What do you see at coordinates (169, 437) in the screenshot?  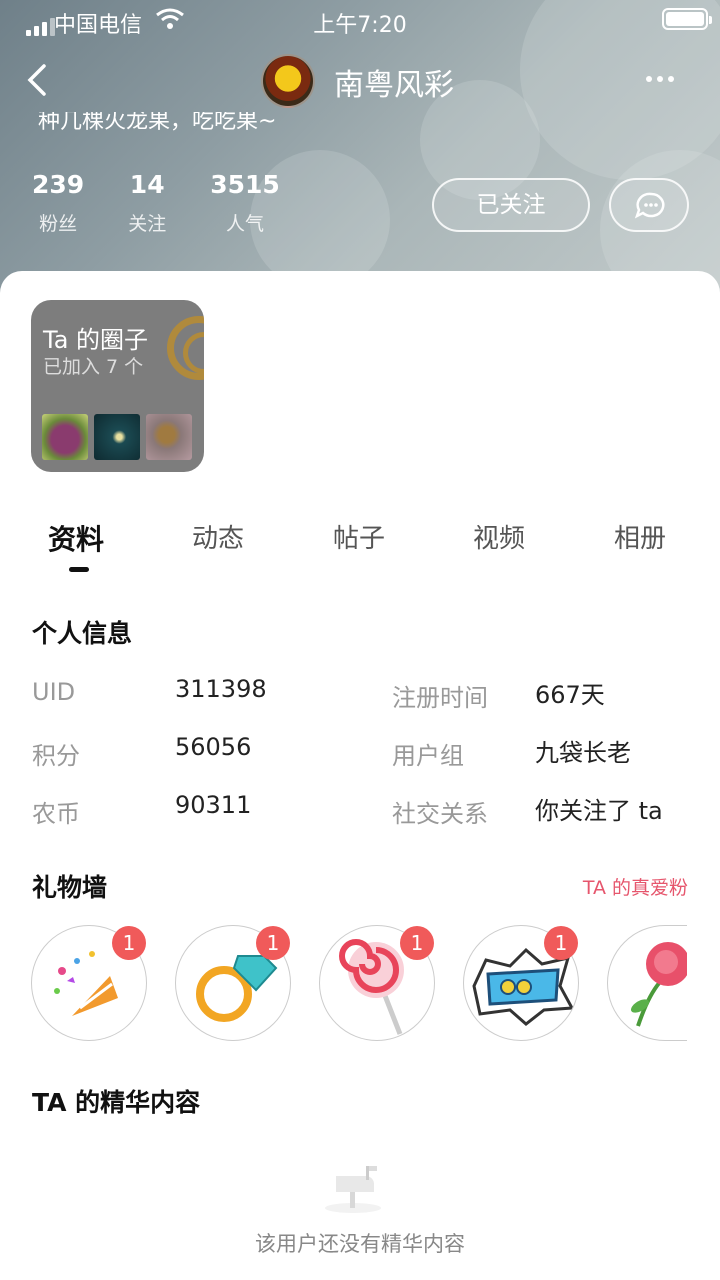 I see `circle-thumb-bird` at bounding box center [169, 437].